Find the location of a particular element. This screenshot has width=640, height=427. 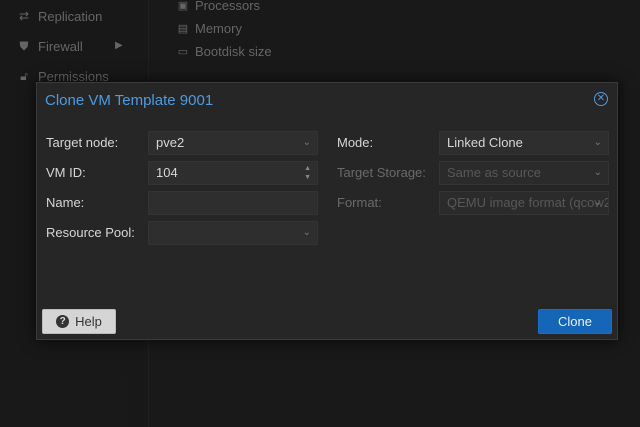

target-storage-value: Same as source is located at coordinates (494, 172).